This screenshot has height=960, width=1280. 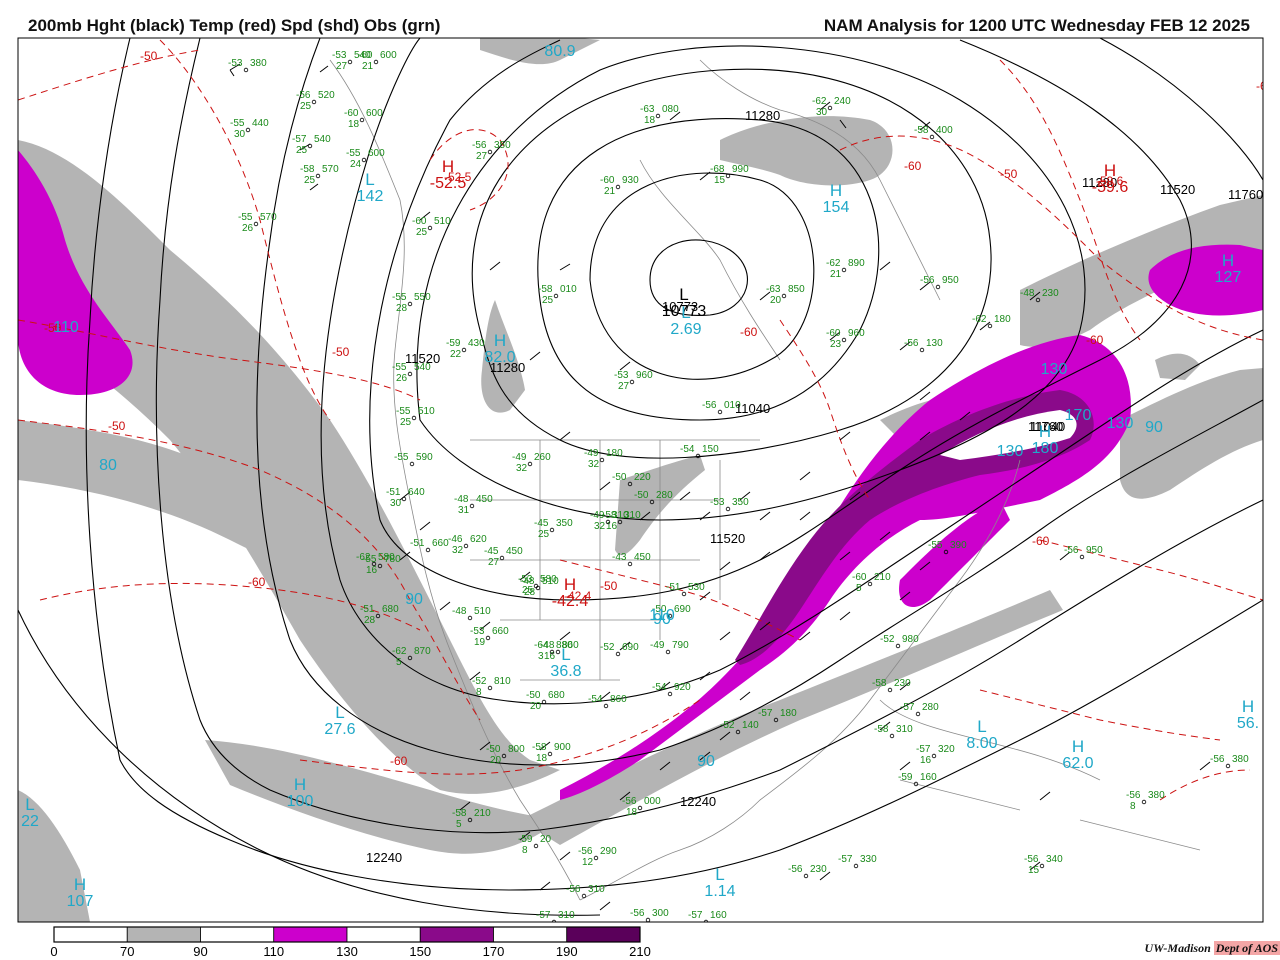 What do you see at coordinates (388, 55) in the screenshot?
I see `obs-height: 600` at bounding box center [388, 55].